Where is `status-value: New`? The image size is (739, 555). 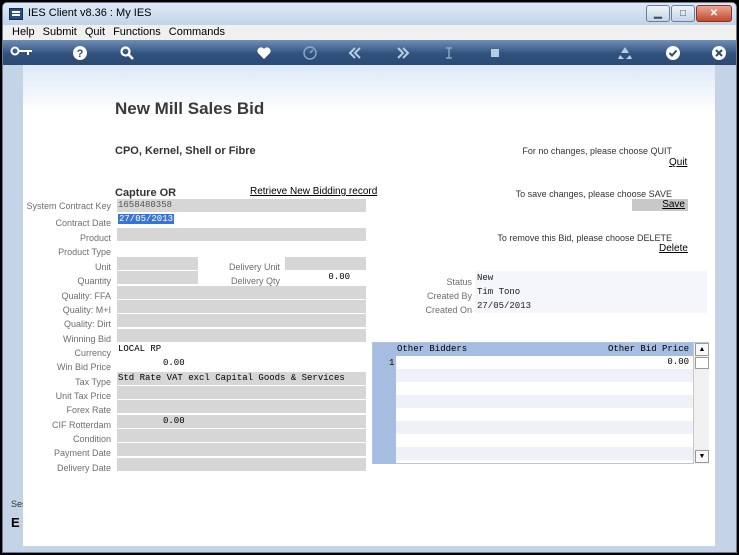 status-value: New is located at coordinates (591, 278).